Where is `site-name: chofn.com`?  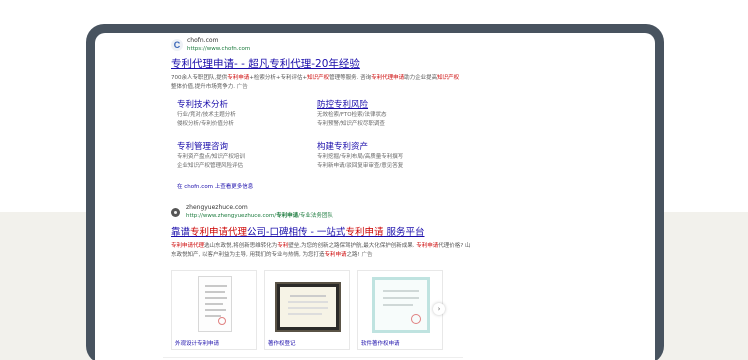
site-name: chofn.com is located at coordinates (203, 40).